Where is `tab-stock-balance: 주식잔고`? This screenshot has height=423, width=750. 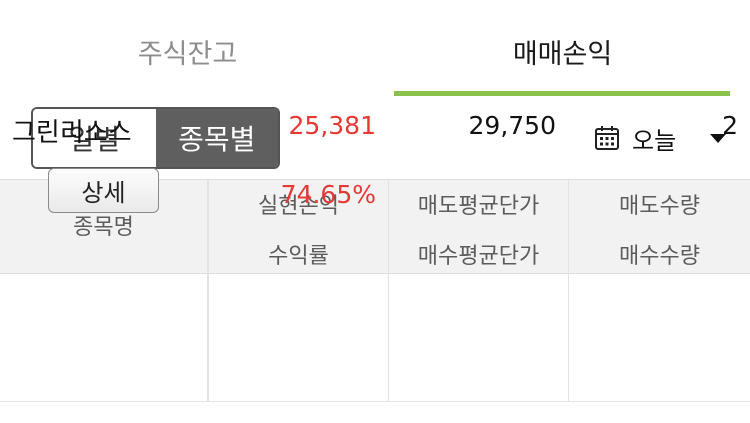 tab-stock-balance: 주식잔고 is located at coordinates (187, 49).